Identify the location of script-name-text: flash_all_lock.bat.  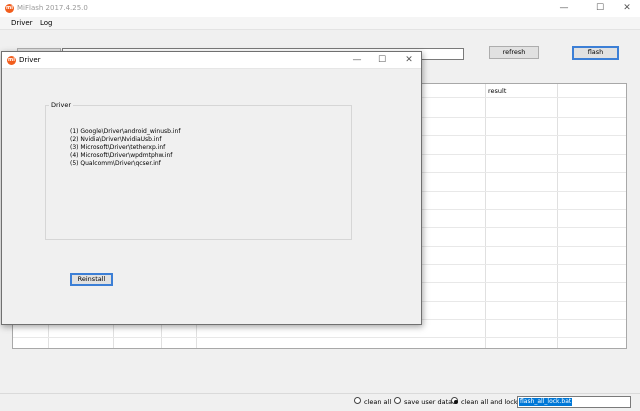
(546, 402).